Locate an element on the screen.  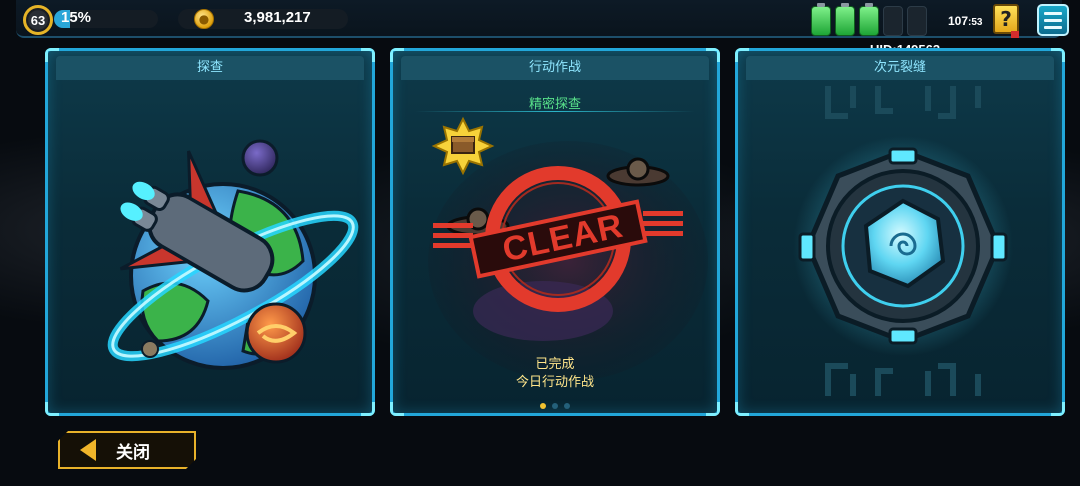
planet-rocket-illustration is located at coordinates (233, 254).